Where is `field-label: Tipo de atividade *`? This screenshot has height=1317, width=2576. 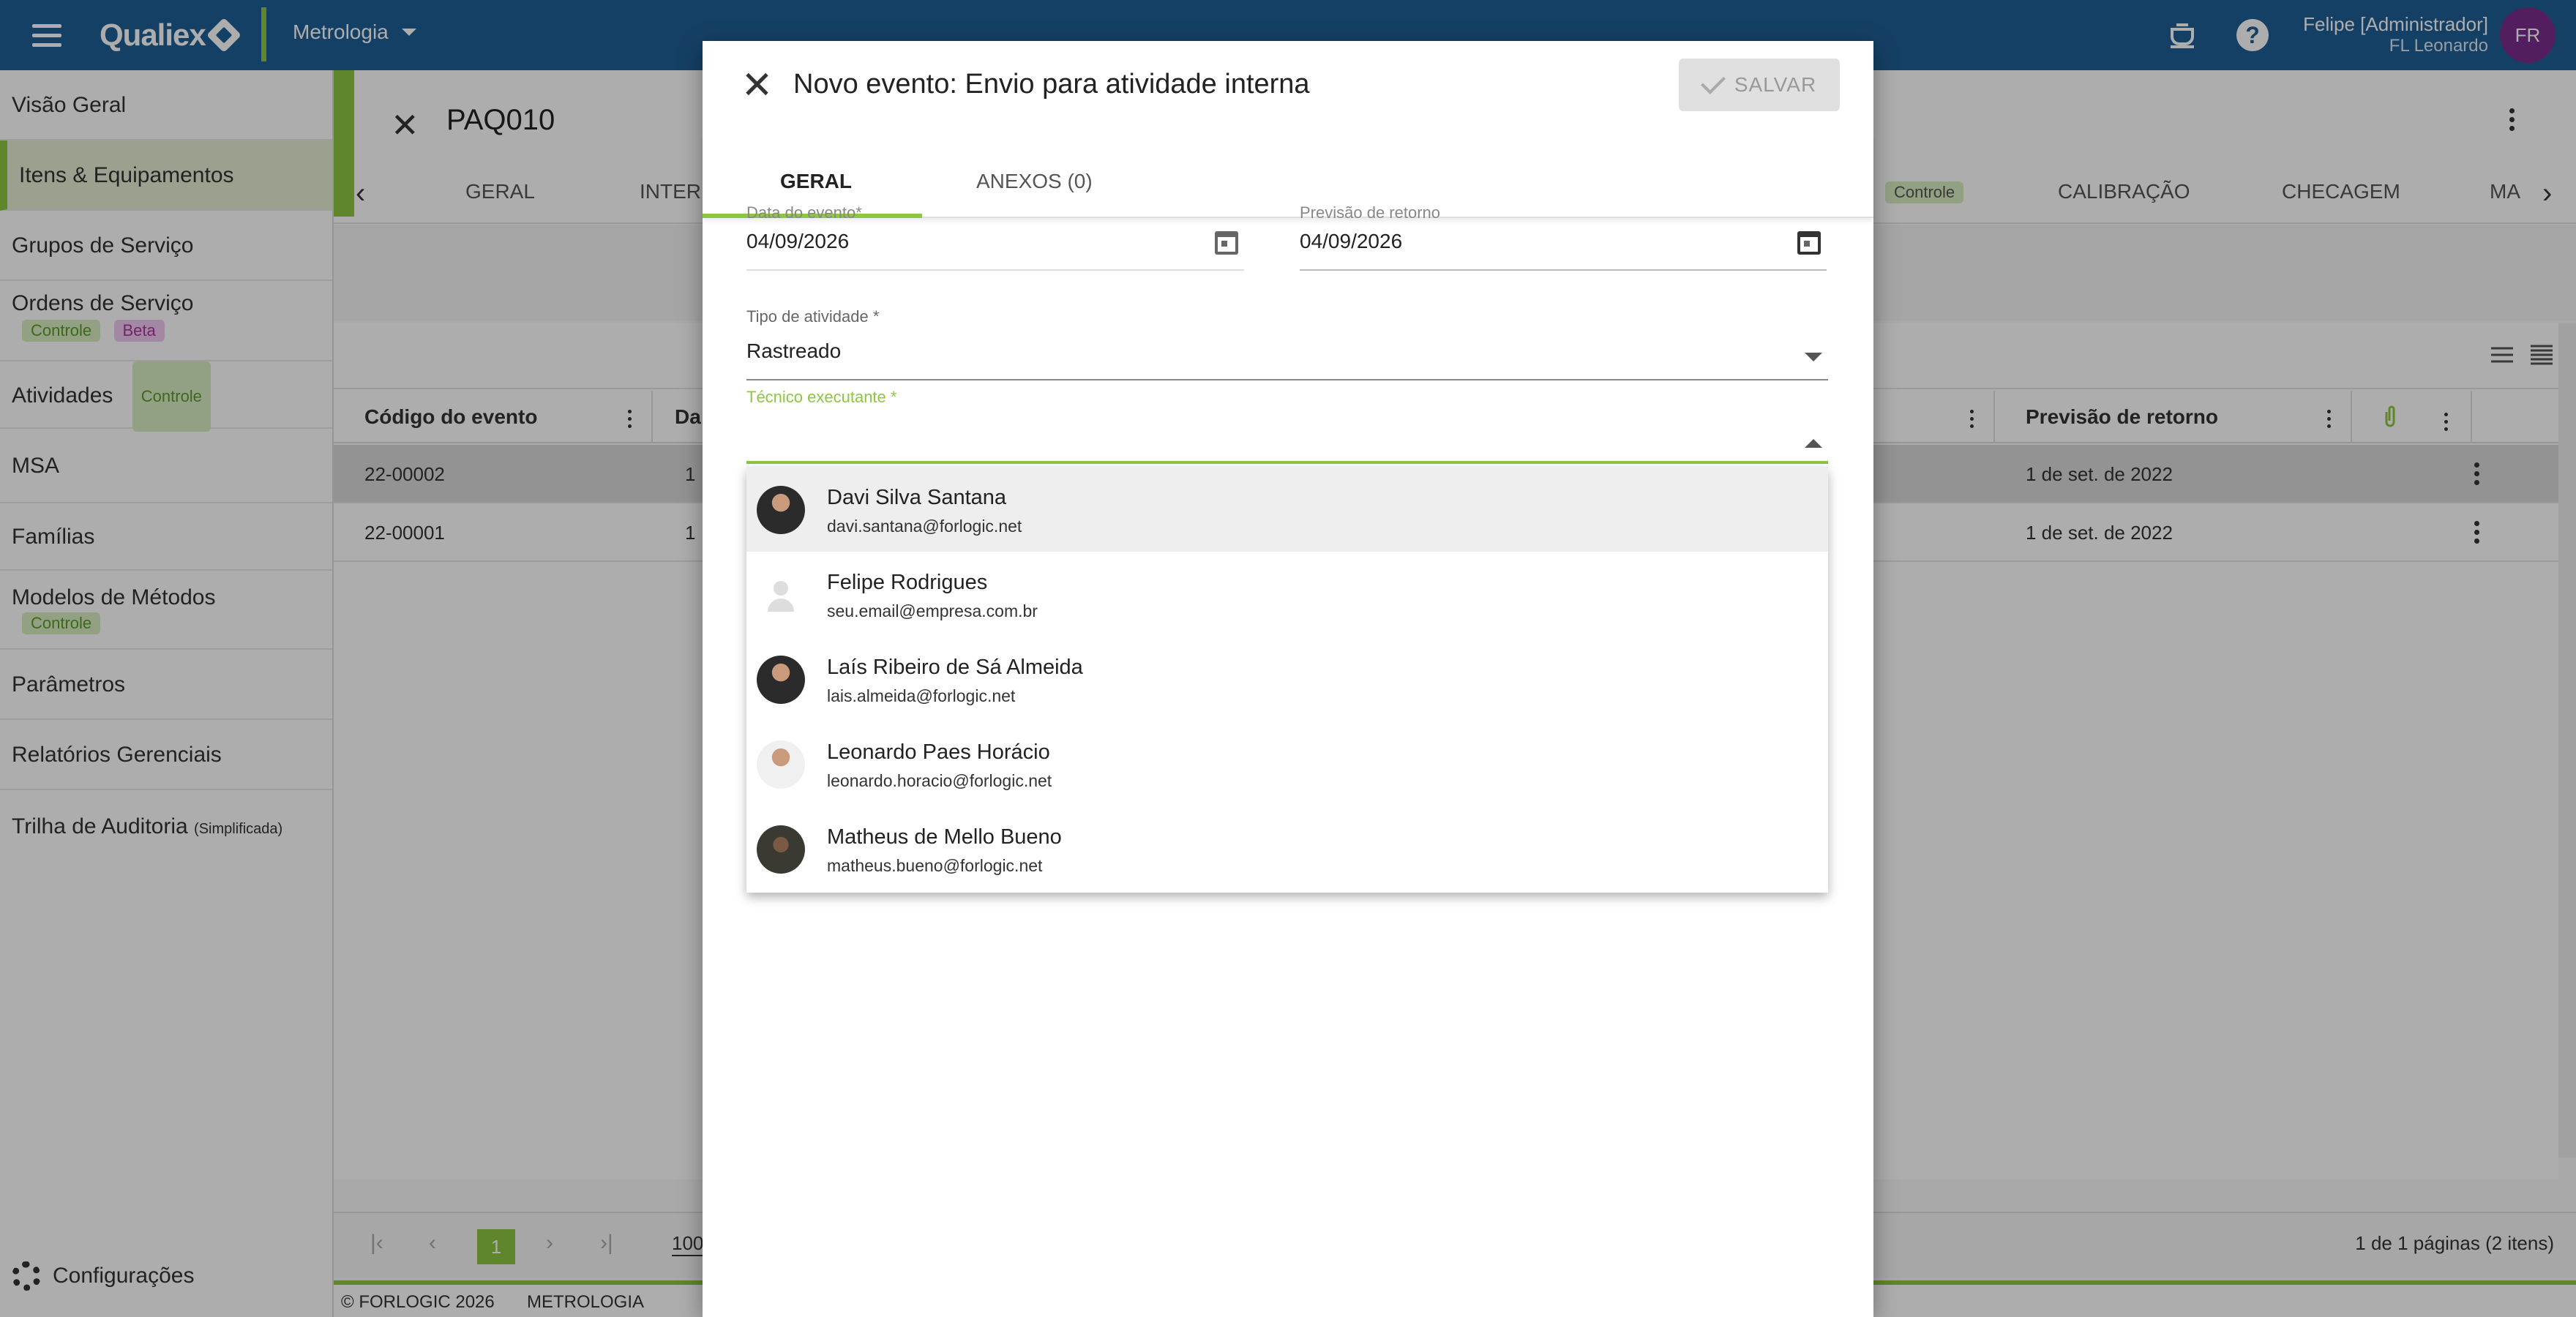
field-label: Tipo de atividade * is located at coordinates (813, 316).